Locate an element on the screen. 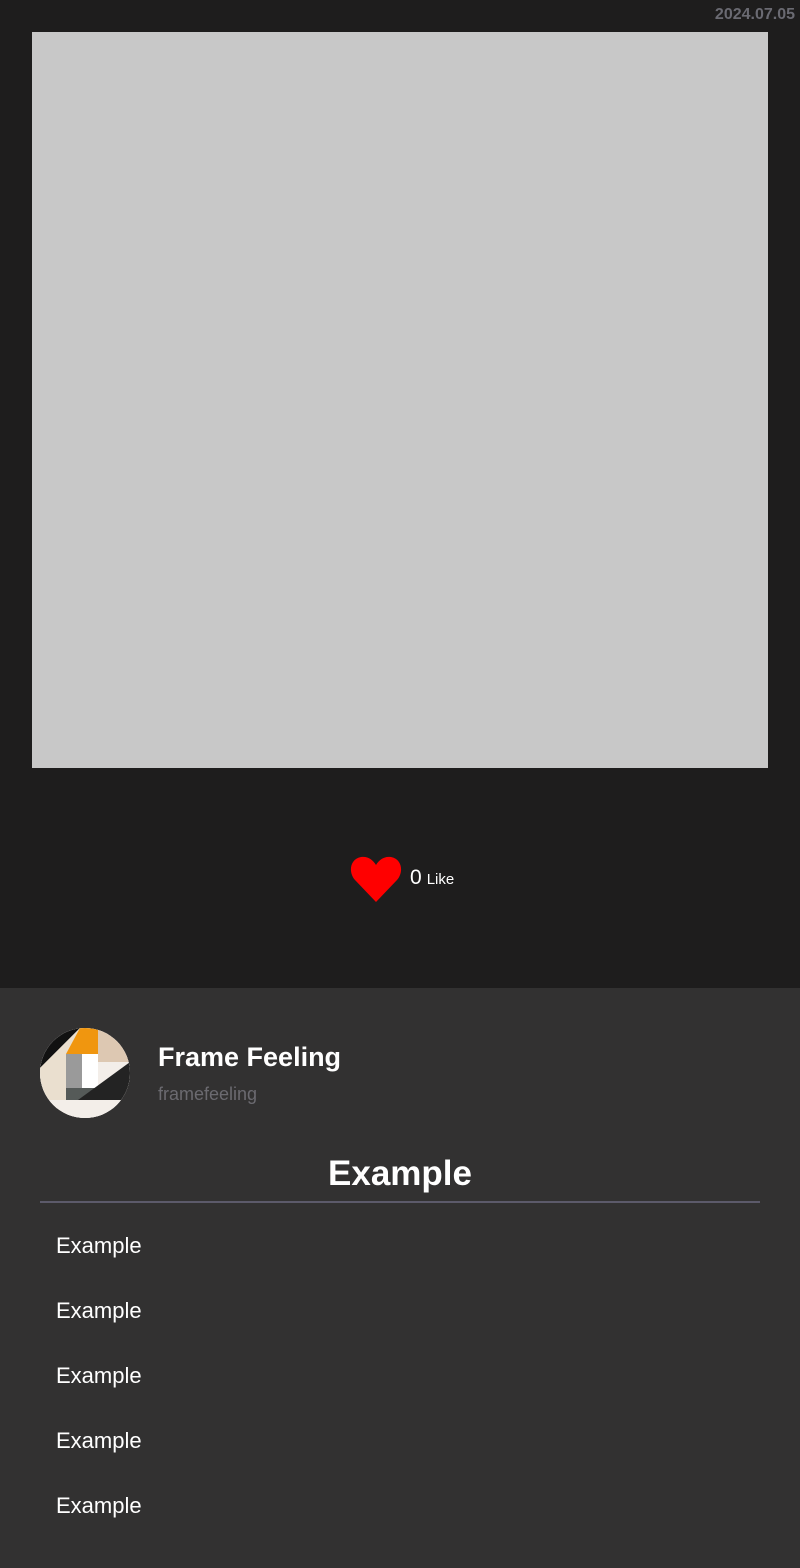  avatar is located at coordinates (85, 1073).